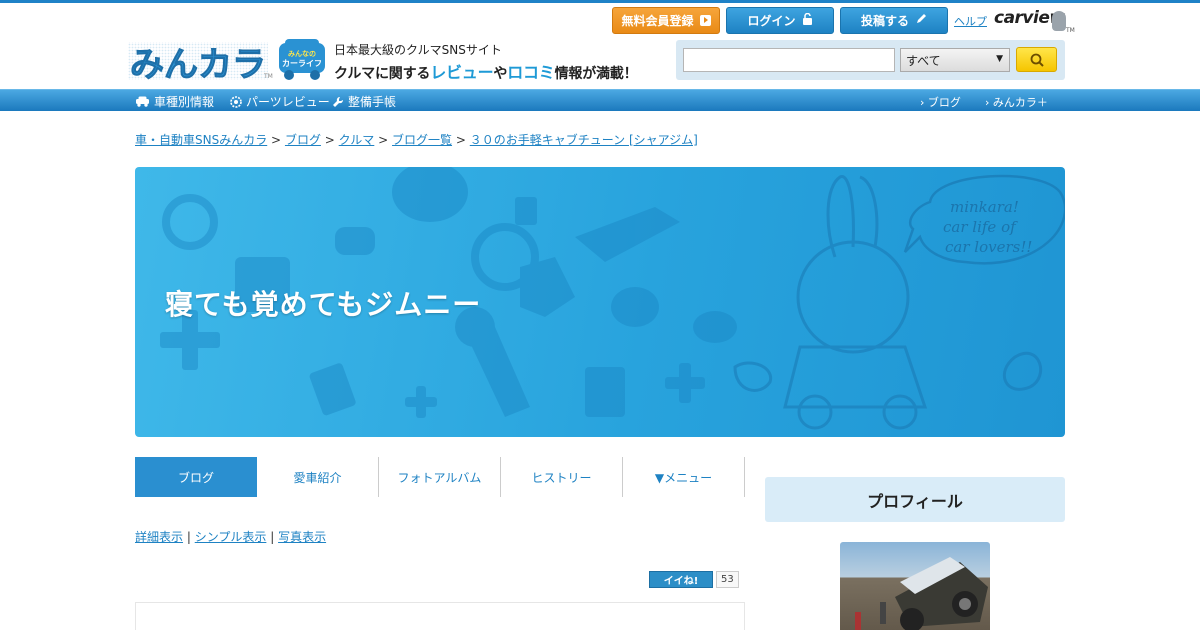  I want to click on breadcrumb-car: クルマ, so click(357, 140).